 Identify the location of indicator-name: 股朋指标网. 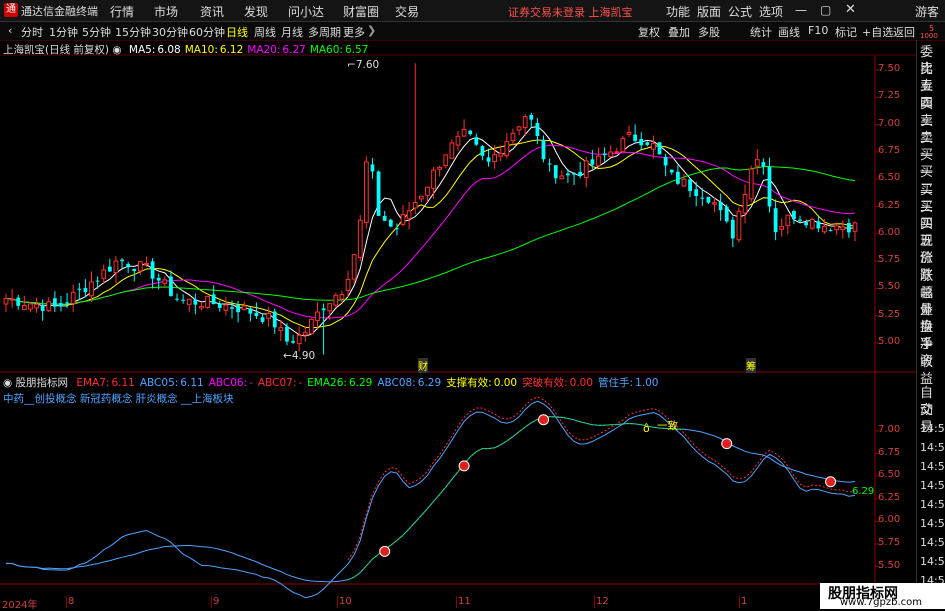
(42, 383).